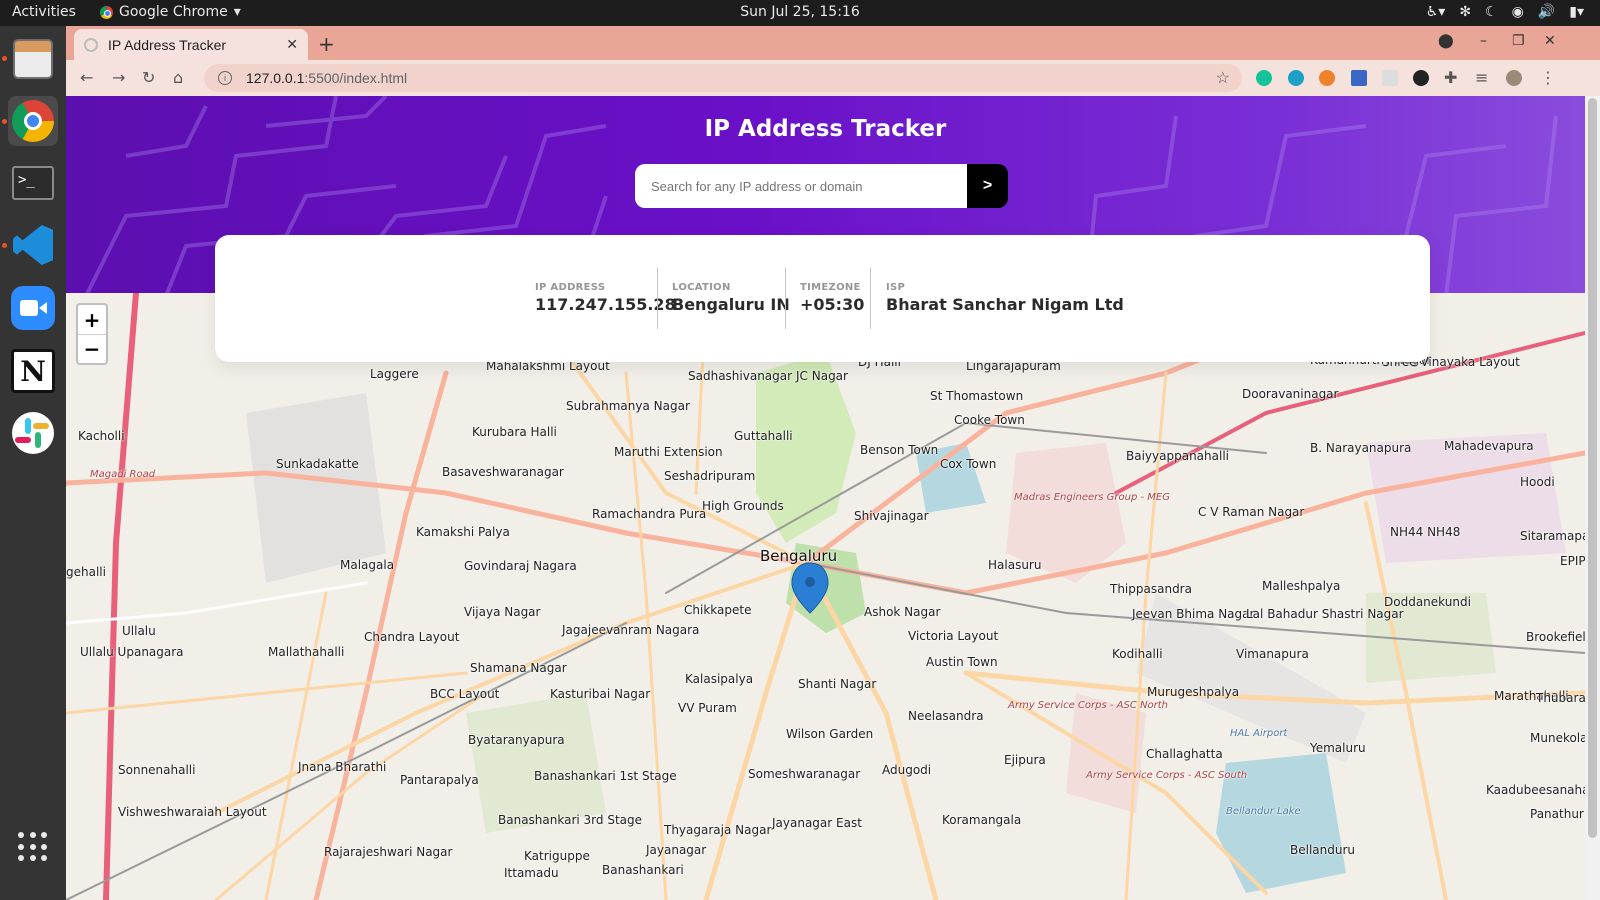 This screenshot has width=1600, height=900. What do you see at coordinates (92, 348) in the screenshot?
I see `zoom-out-button: −` at bounding box center [92, 348].